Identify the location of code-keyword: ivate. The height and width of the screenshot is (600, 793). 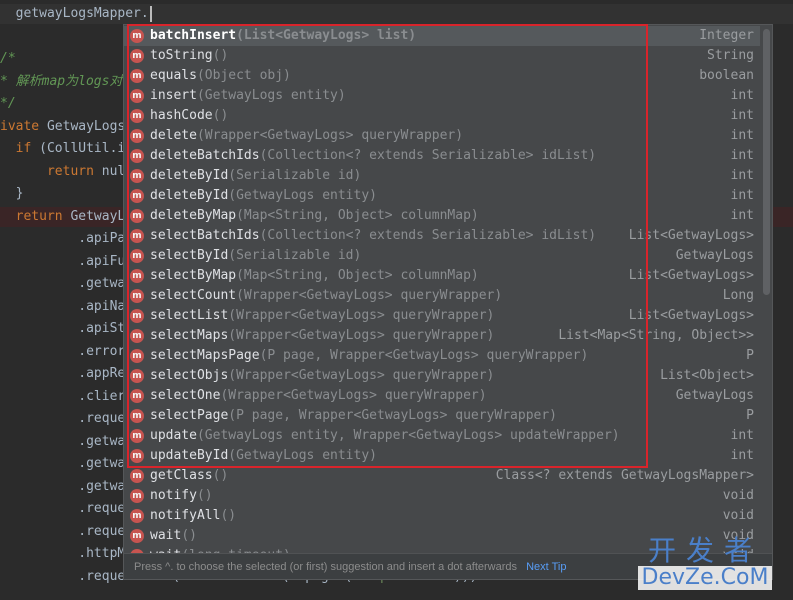
(20, 126).